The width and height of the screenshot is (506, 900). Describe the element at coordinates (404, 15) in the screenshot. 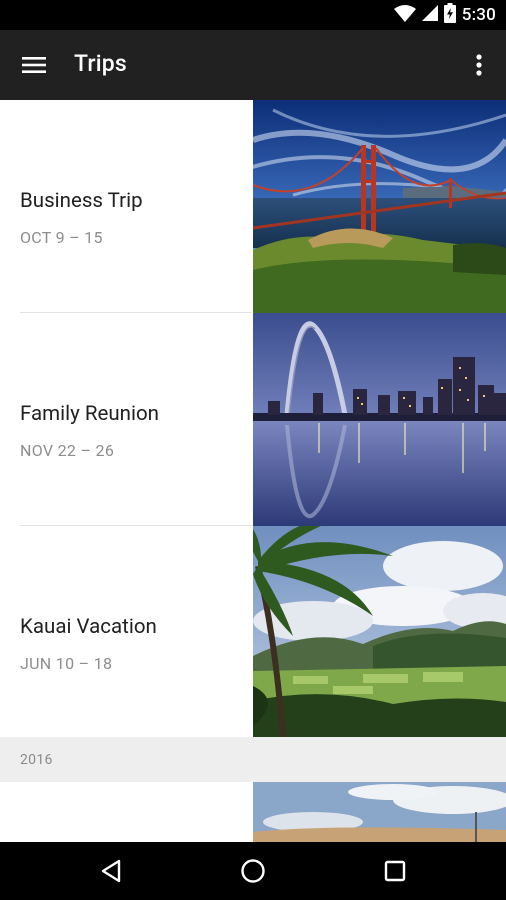

I see `wifi-icon` at that location.